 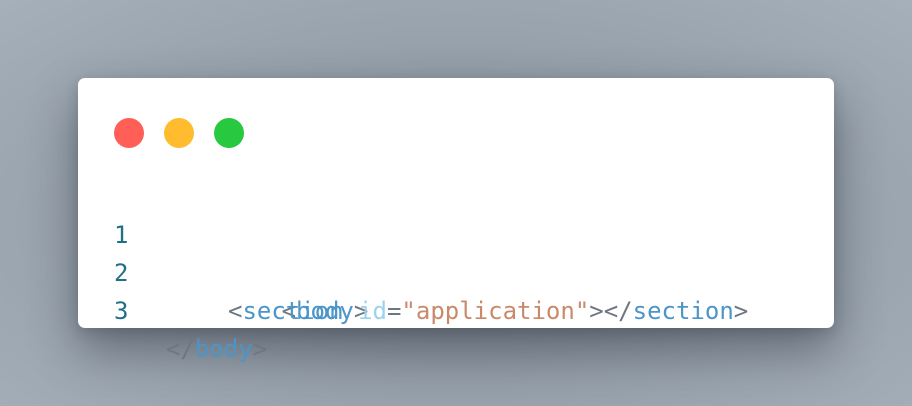 I want to click on line-number: 3, so click(x=121, y=311).